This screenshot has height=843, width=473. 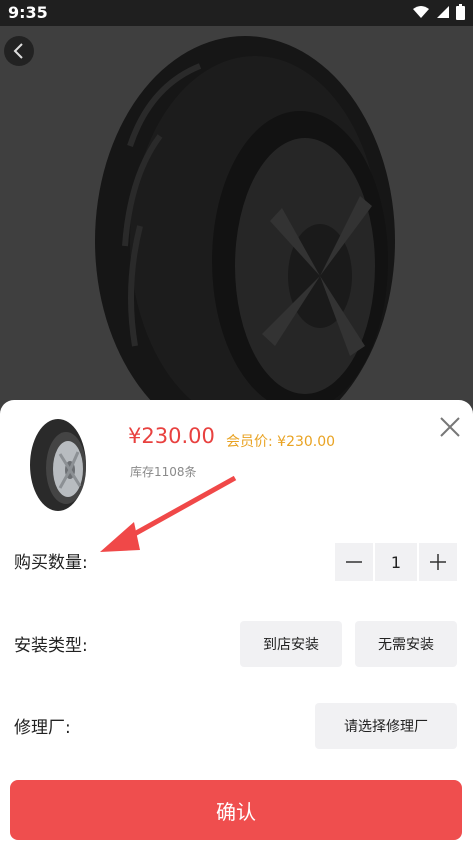 I want to click on install-type-label: 安装类型:, so click(x=51, y=646).